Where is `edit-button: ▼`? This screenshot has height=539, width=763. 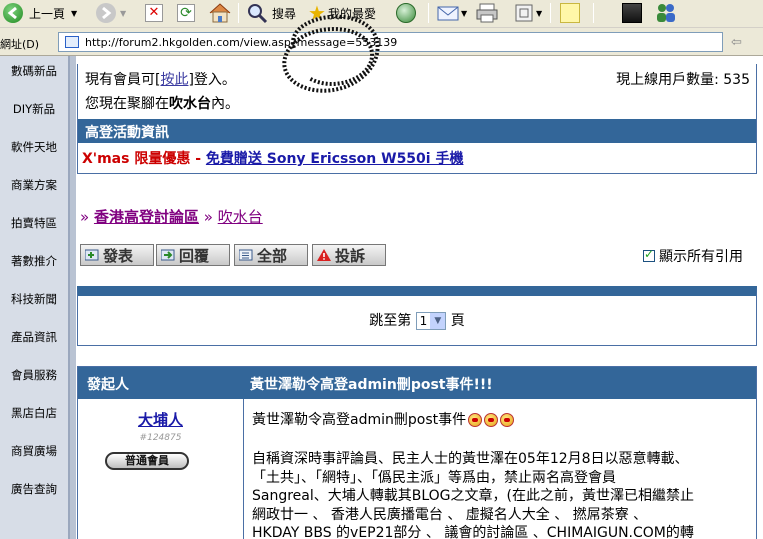 edit-button: ▼ is located at coordinates (528, 13).